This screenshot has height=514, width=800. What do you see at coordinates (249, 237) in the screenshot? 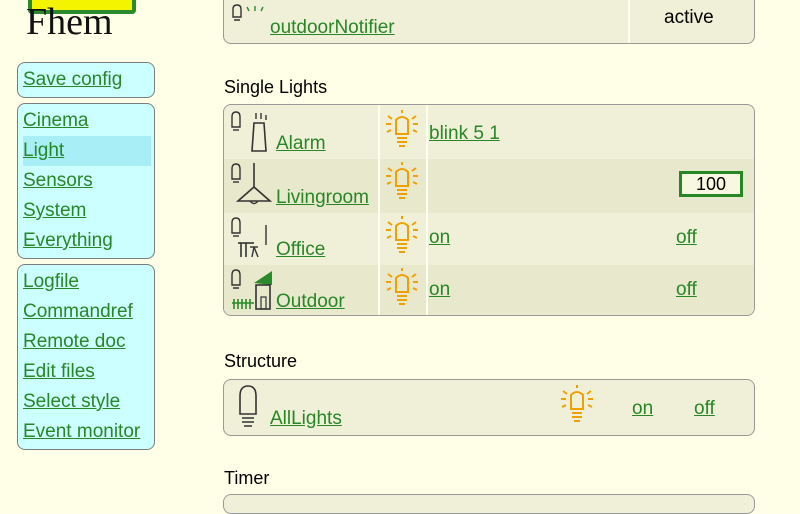
I see `office-desk-icon` at bounding box center [249, 237].